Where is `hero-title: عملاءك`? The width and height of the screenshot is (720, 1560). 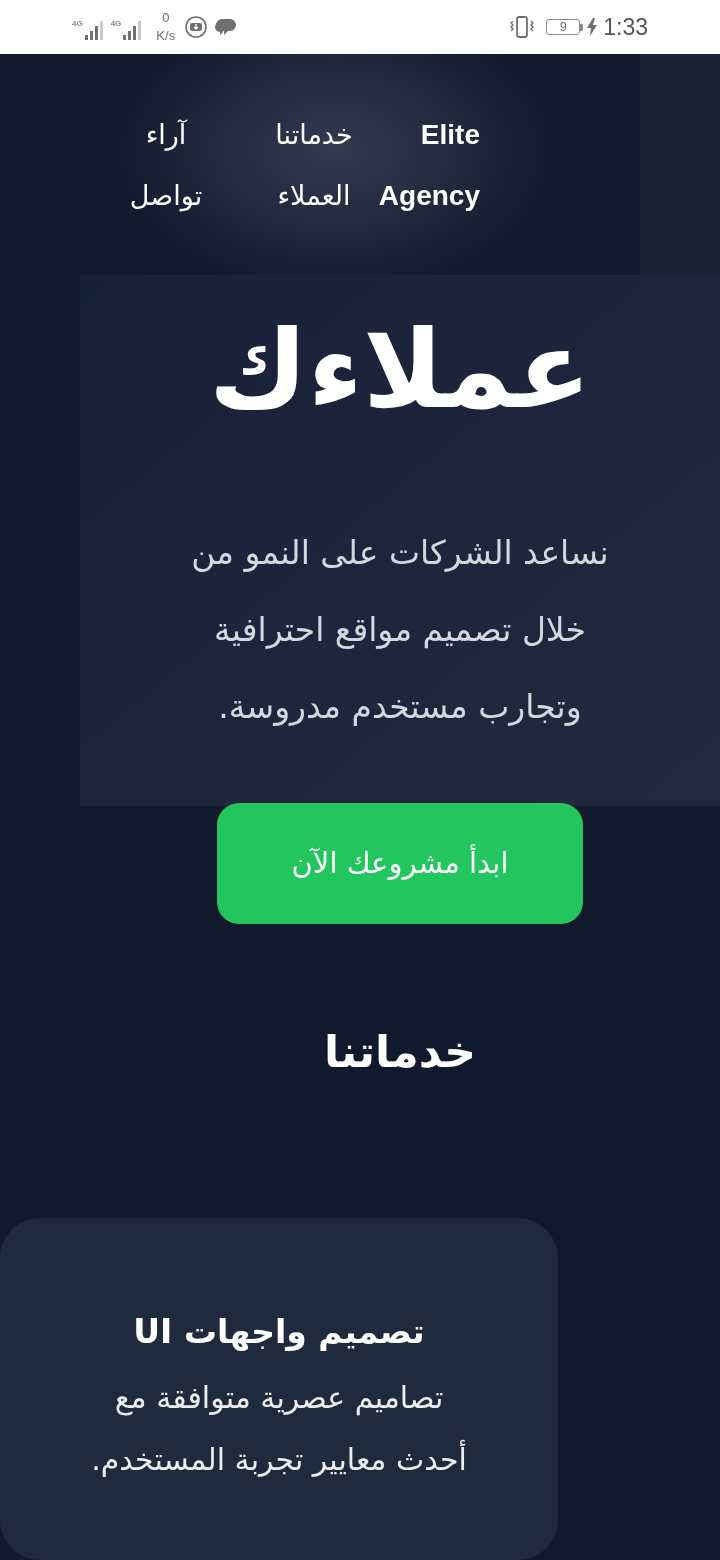
hero-title: عملاءك is located at coordinates (400, 370).